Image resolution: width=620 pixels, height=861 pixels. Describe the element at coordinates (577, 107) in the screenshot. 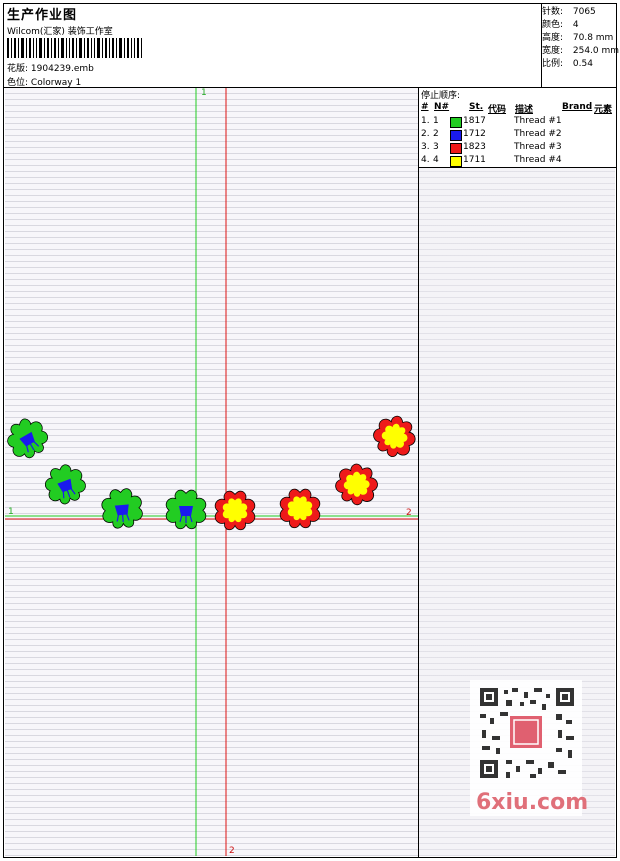

I see `col-header-brand: Brand` at that location.